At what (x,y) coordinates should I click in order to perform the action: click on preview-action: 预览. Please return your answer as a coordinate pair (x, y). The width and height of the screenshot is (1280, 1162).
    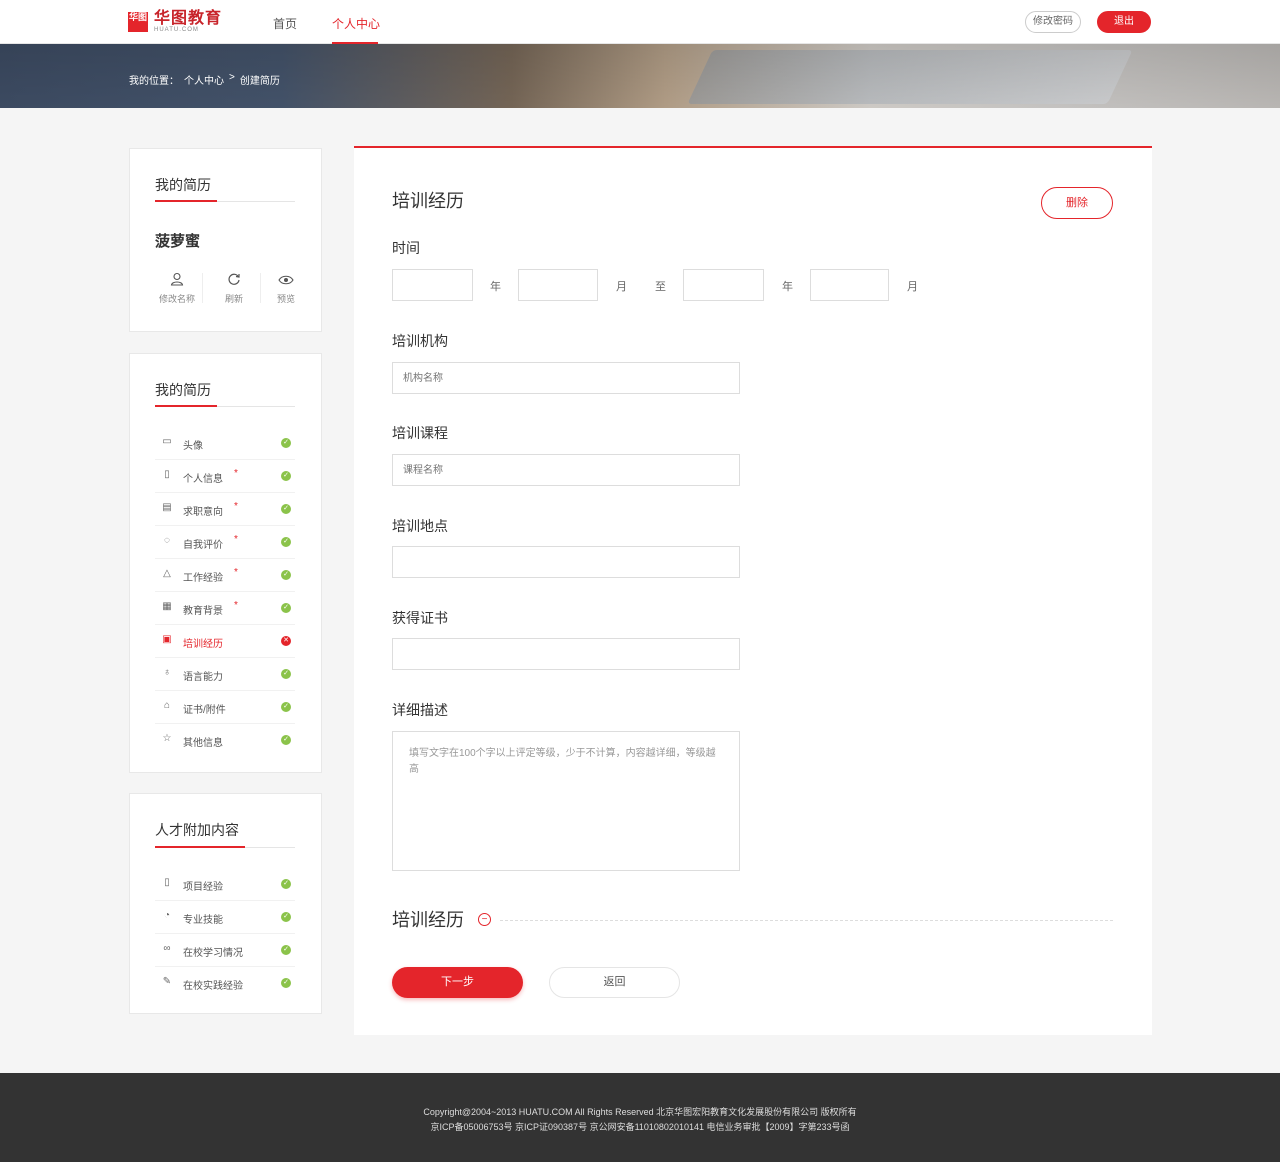
    Looking at the image, I should click on (286, 288).